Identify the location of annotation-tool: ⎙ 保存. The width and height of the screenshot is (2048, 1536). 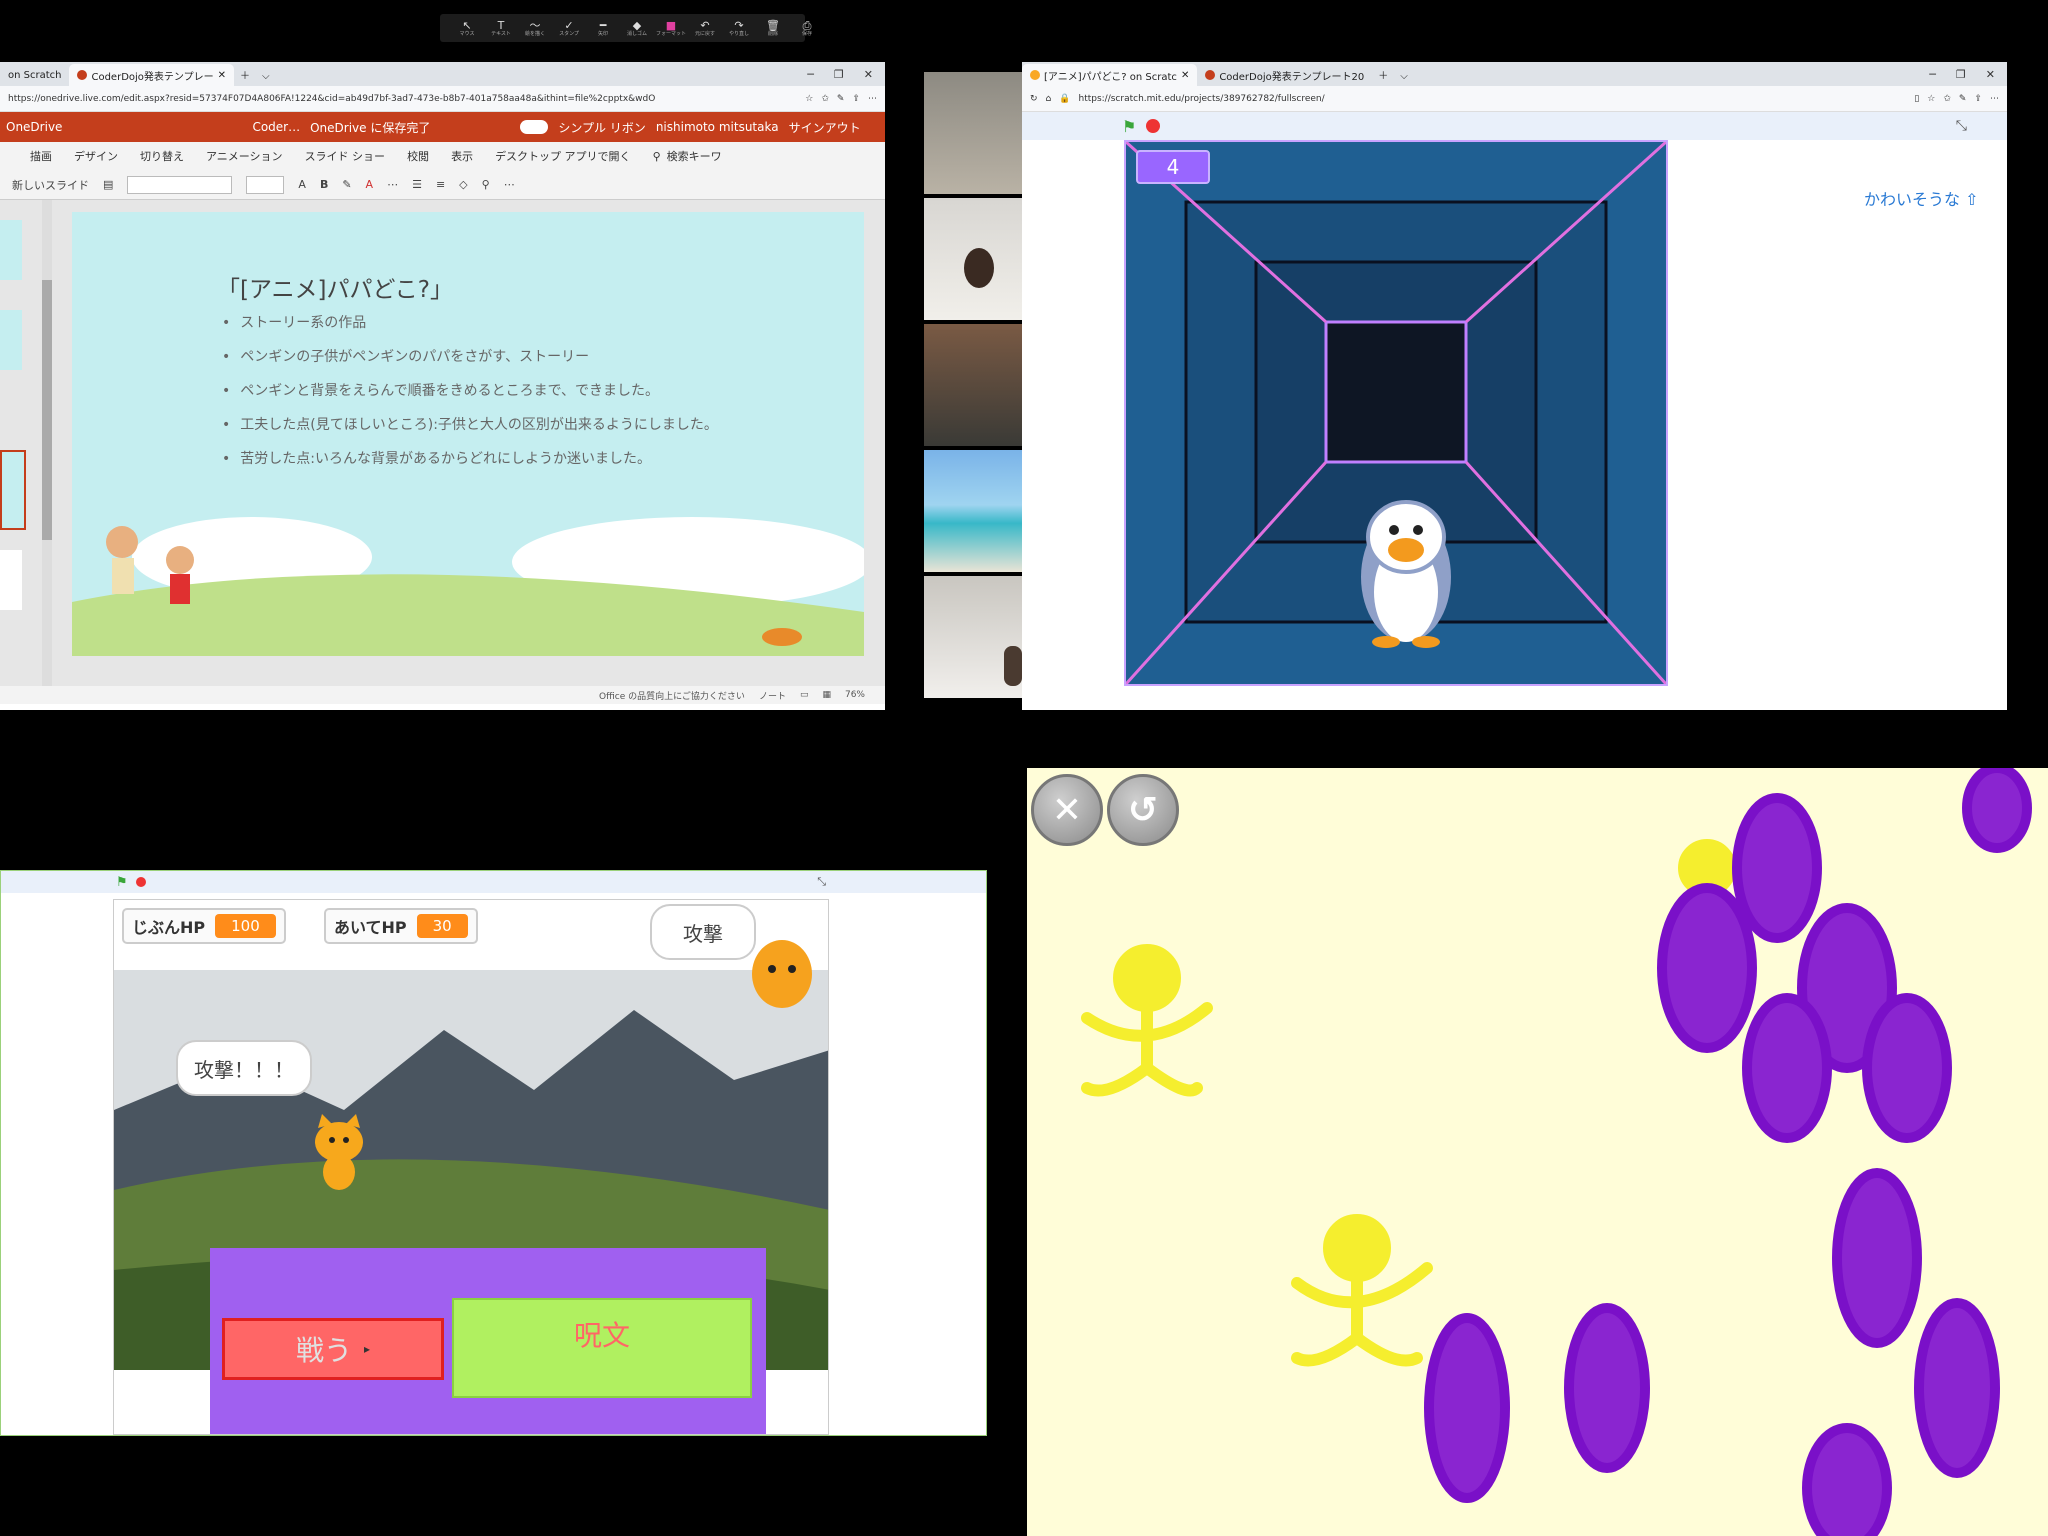
(807, 28).